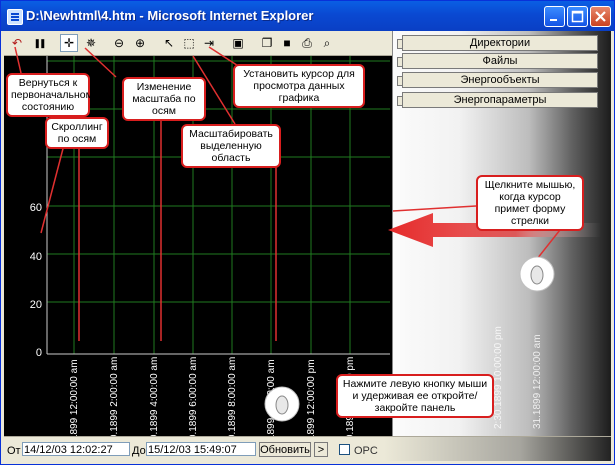  I want to click on opc-label: OPC, so click(366, 451).